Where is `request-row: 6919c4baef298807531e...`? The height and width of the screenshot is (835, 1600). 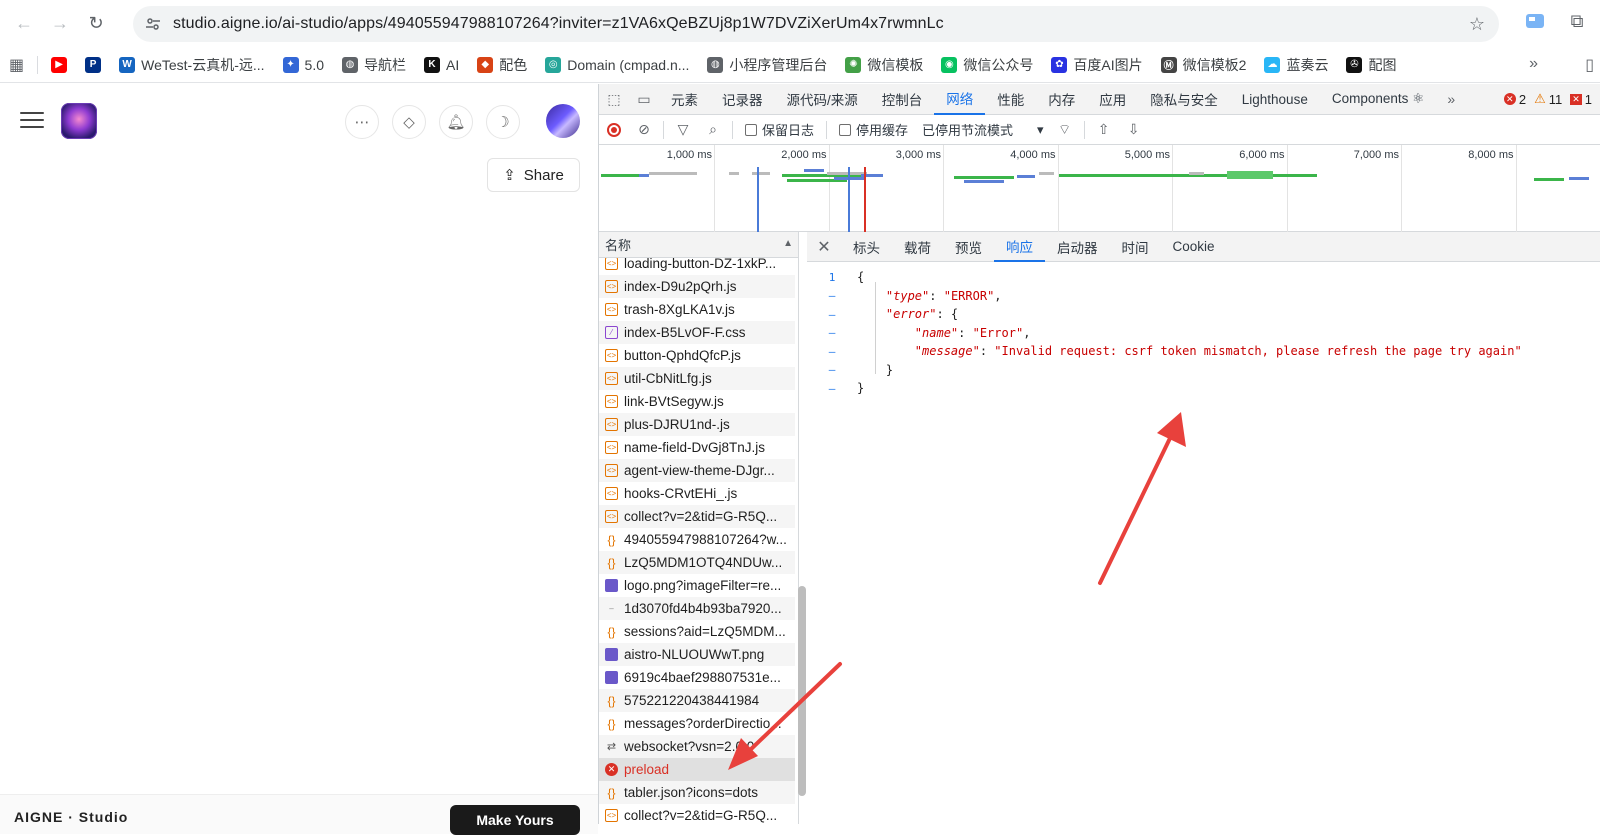 request-row: 6919c4baef298807531e... is located at coordinates (697, 677).